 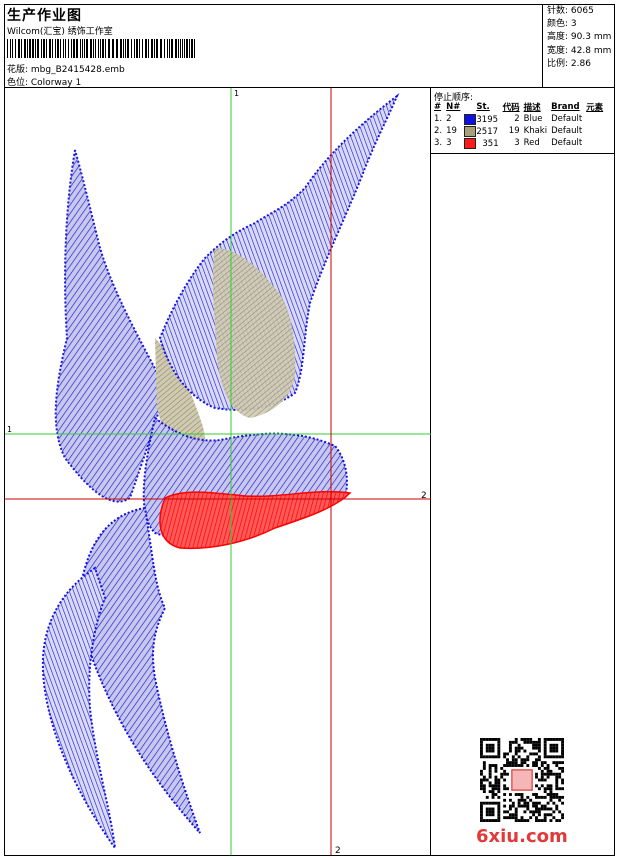 What do you see at coordinates (424, 496) in the screenshot?
I see `guide-label-red-h: 2` at bounding box center [424, 496].